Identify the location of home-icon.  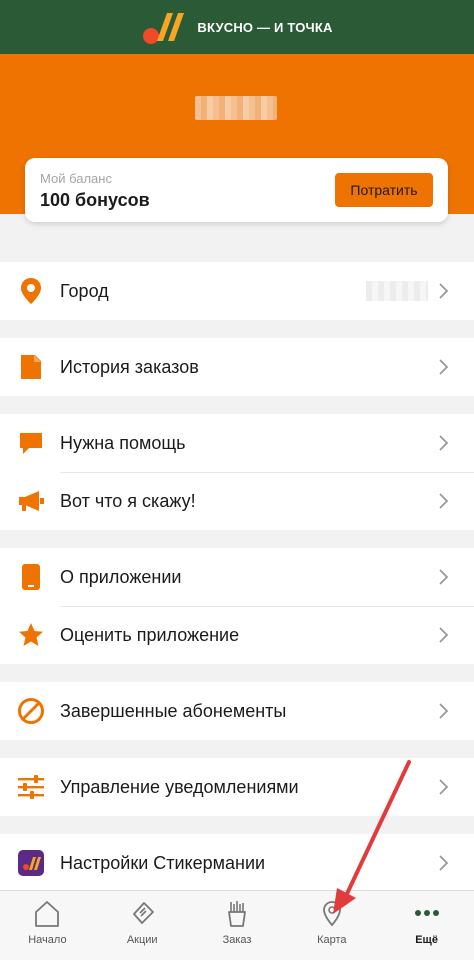
(47, 914).